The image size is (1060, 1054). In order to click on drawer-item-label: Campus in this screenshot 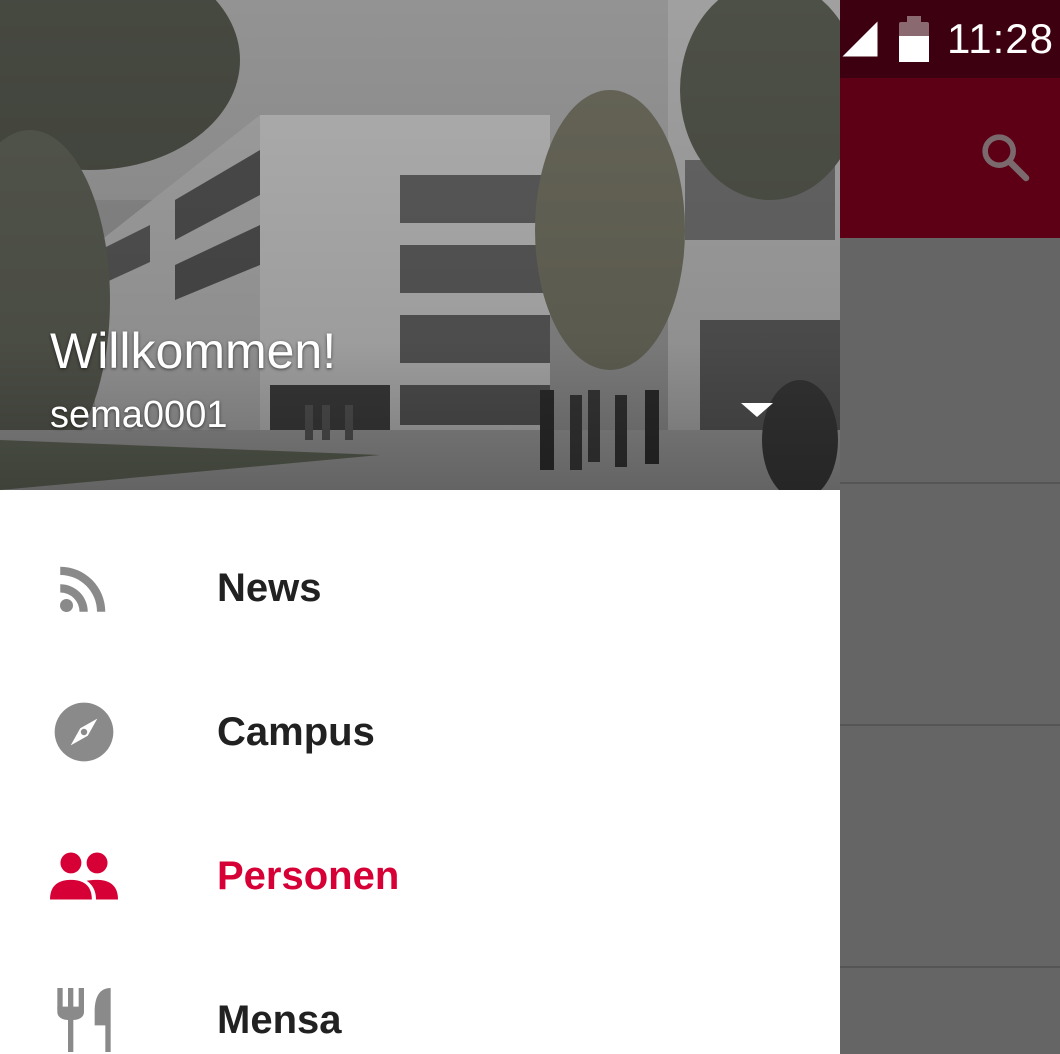, I will do `click(296, 731)`.